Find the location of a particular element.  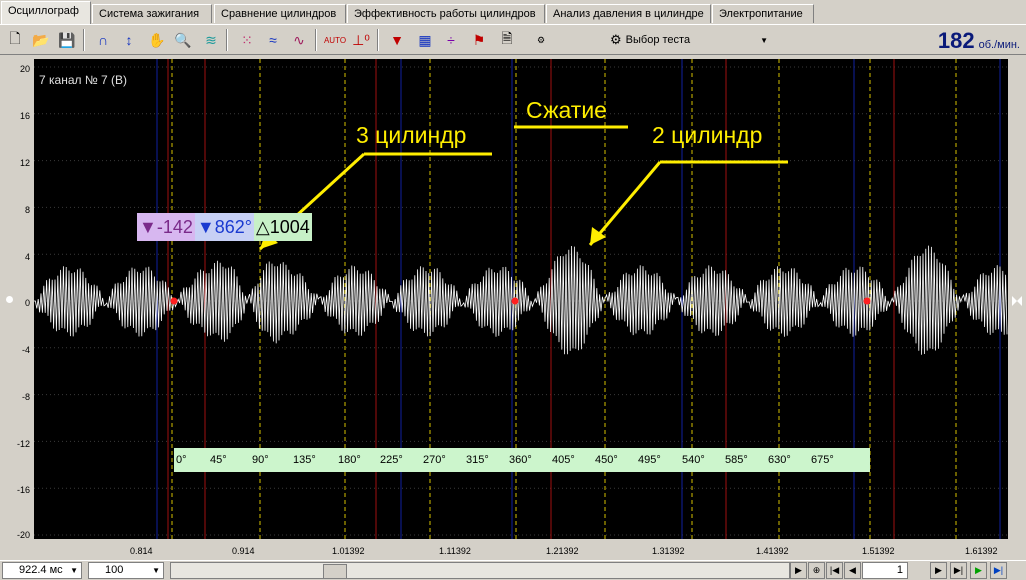

cursor2-value: ▼862° is located at coordinates (224, 227).